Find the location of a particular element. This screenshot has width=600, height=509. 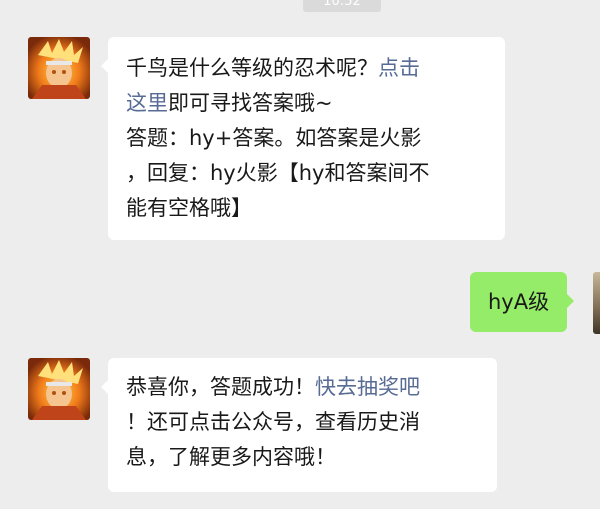

message-line: 这里即可寻找答案哦~ is located at coordinates (306, 103).